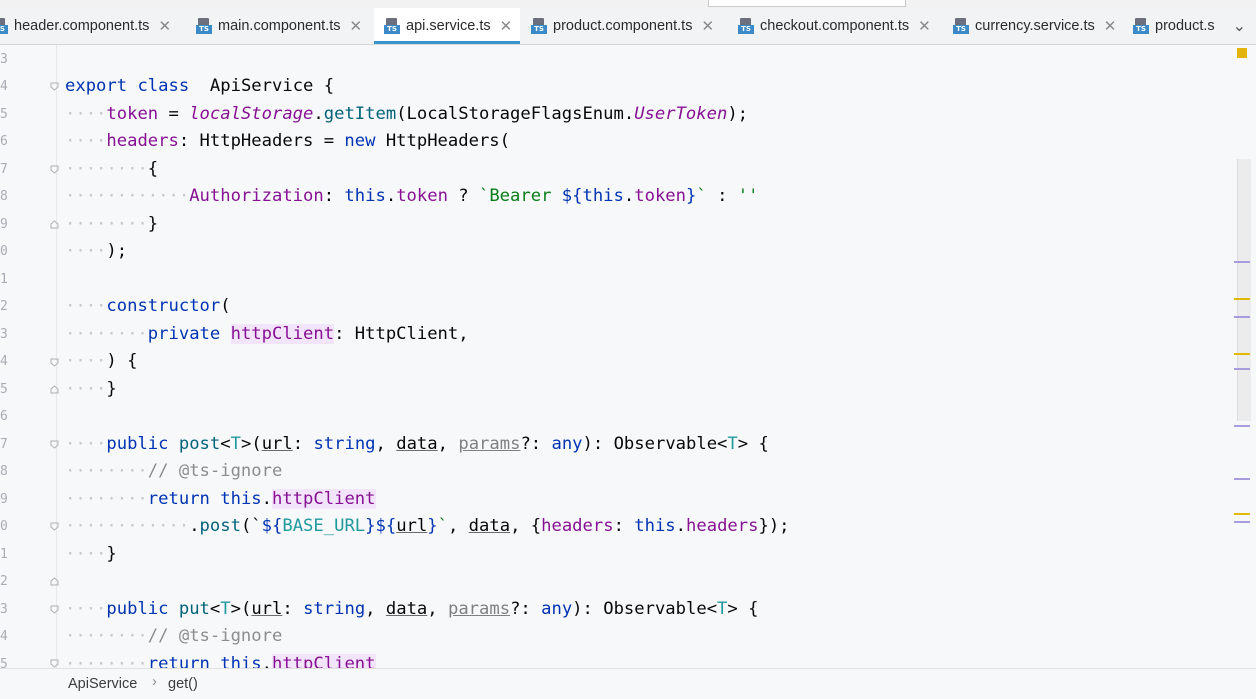 The height and width of the screenshot is (699, 1256). I want to click on breadcrumb-class: ApiService, so click(102, 684).